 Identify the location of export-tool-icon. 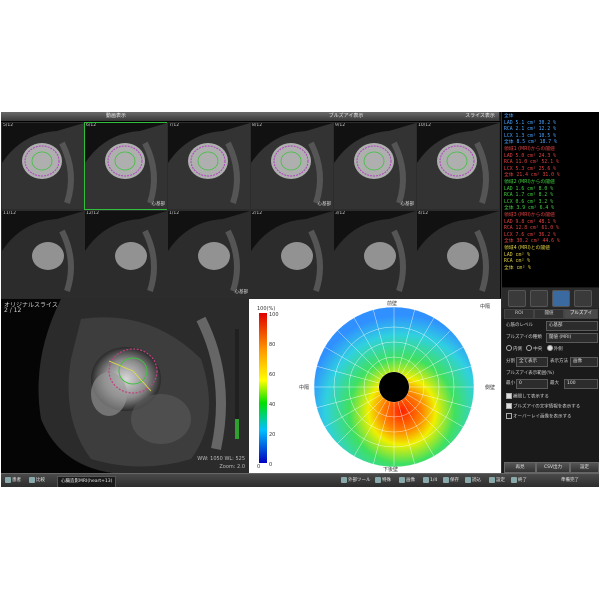
(583, 298).